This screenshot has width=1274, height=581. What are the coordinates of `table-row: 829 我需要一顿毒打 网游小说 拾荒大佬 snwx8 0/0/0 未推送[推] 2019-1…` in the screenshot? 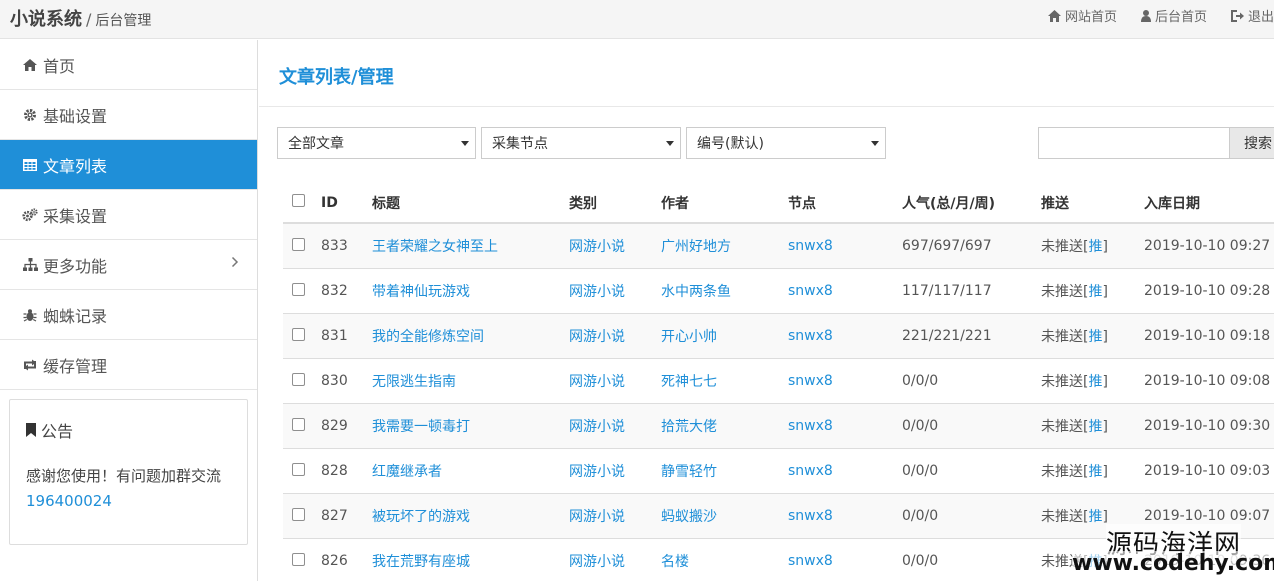 It's located at (778, 425).